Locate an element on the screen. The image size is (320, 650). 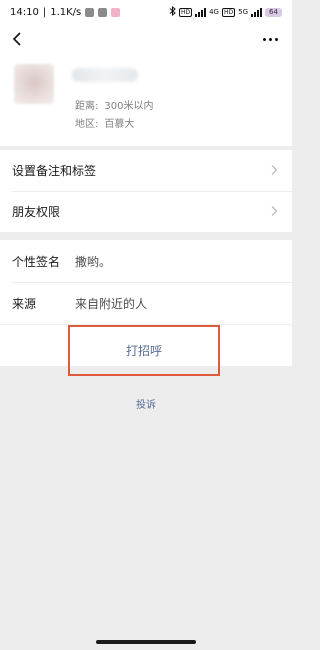
status-bar: 14:10 | 1.1K/s HD 4G HD 5G 64 is located at coordinates (146, 12).